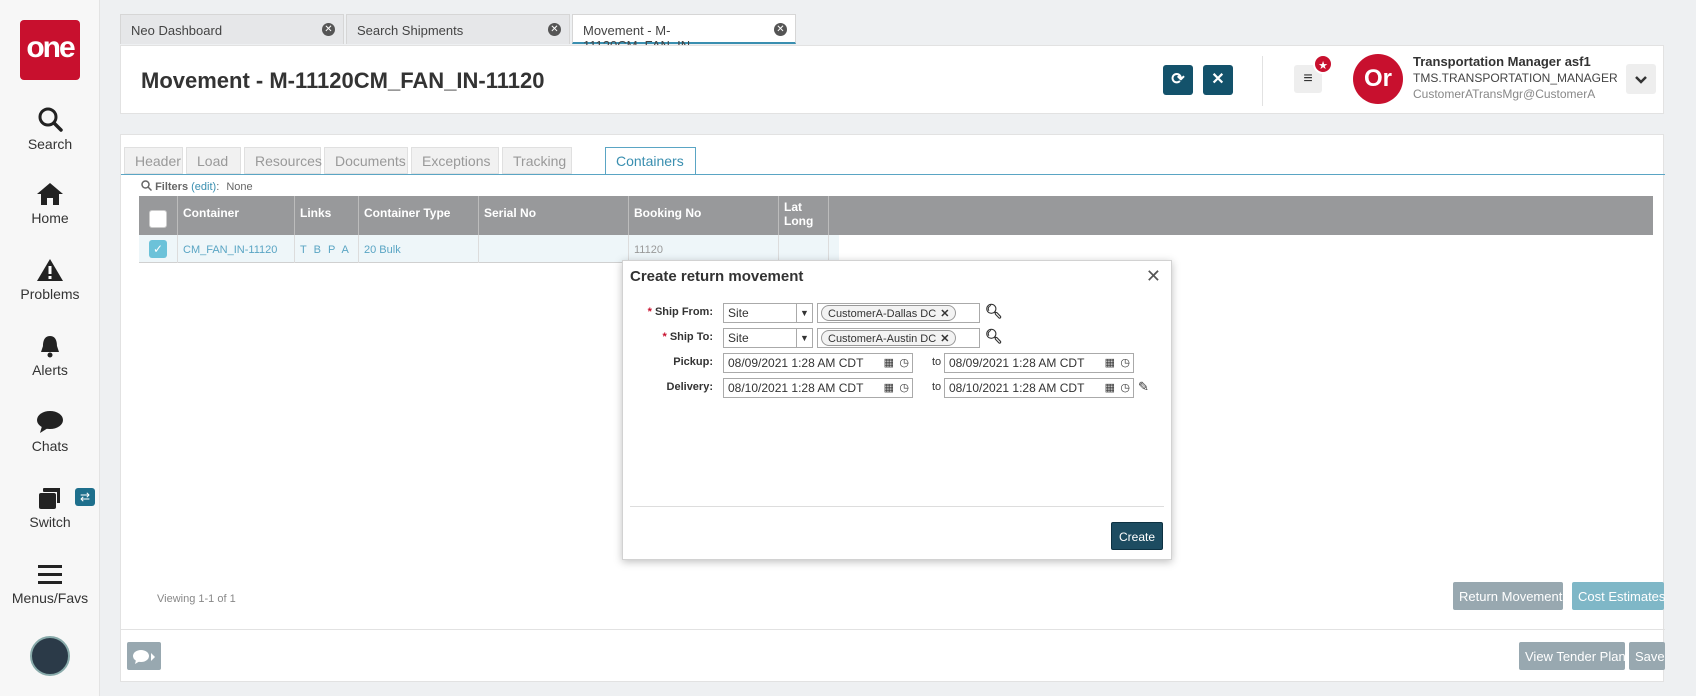 The height and width of the screenshot is (696, 1696). I want to click on col-lat-long: Lat Long, so click(804, 215).